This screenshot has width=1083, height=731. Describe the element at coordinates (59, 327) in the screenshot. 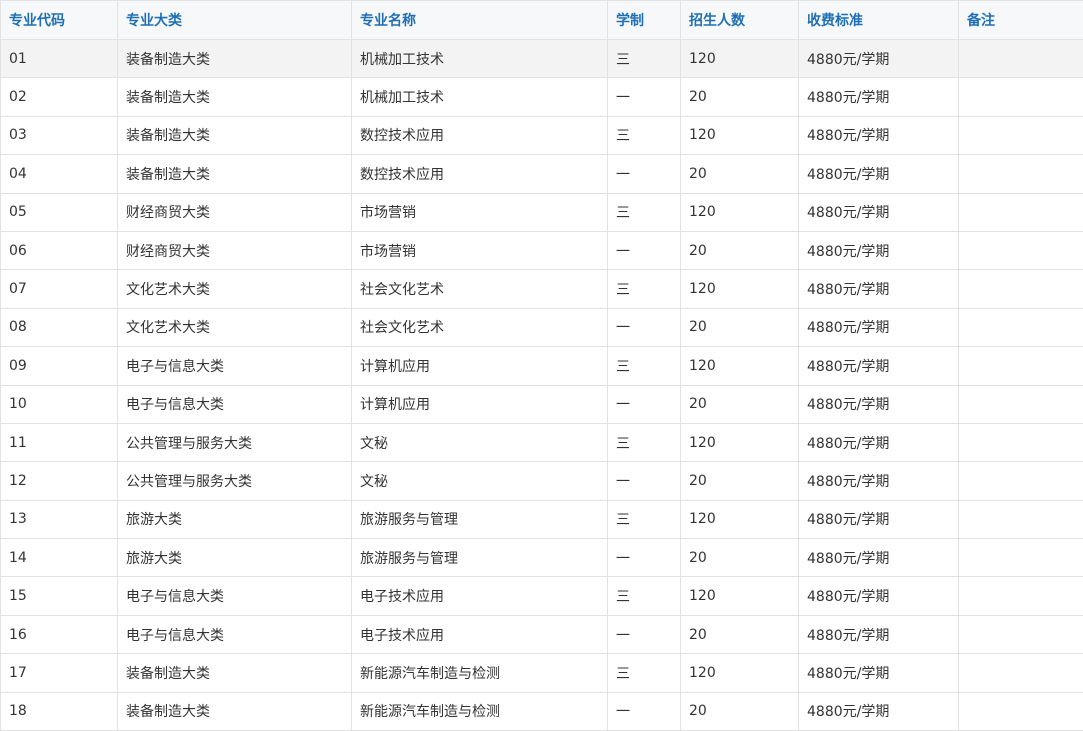

I see `cell-major-code: 08` at that location.